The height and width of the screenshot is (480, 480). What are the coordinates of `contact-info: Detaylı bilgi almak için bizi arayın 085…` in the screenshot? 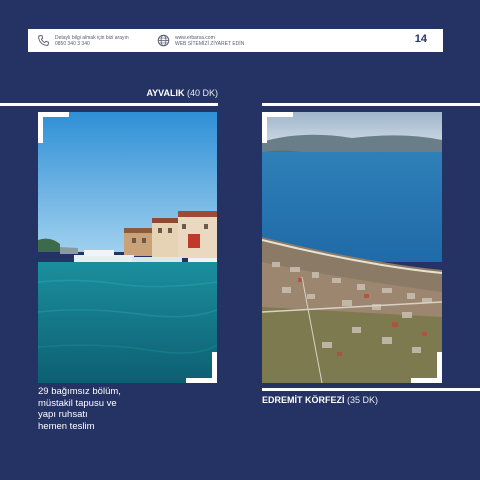 It's located at (97, 40).